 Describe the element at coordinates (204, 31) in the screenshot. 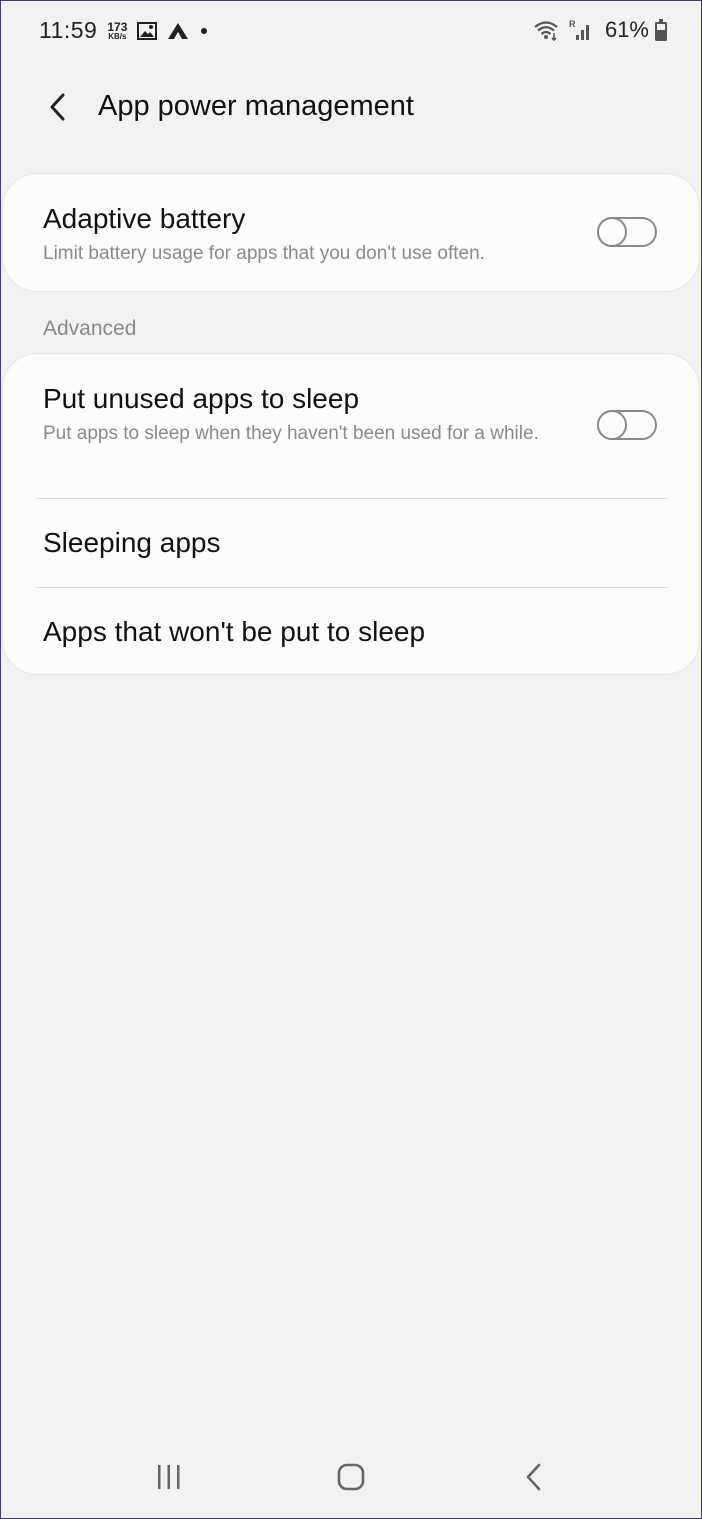

I see `dot-icon` at that location.